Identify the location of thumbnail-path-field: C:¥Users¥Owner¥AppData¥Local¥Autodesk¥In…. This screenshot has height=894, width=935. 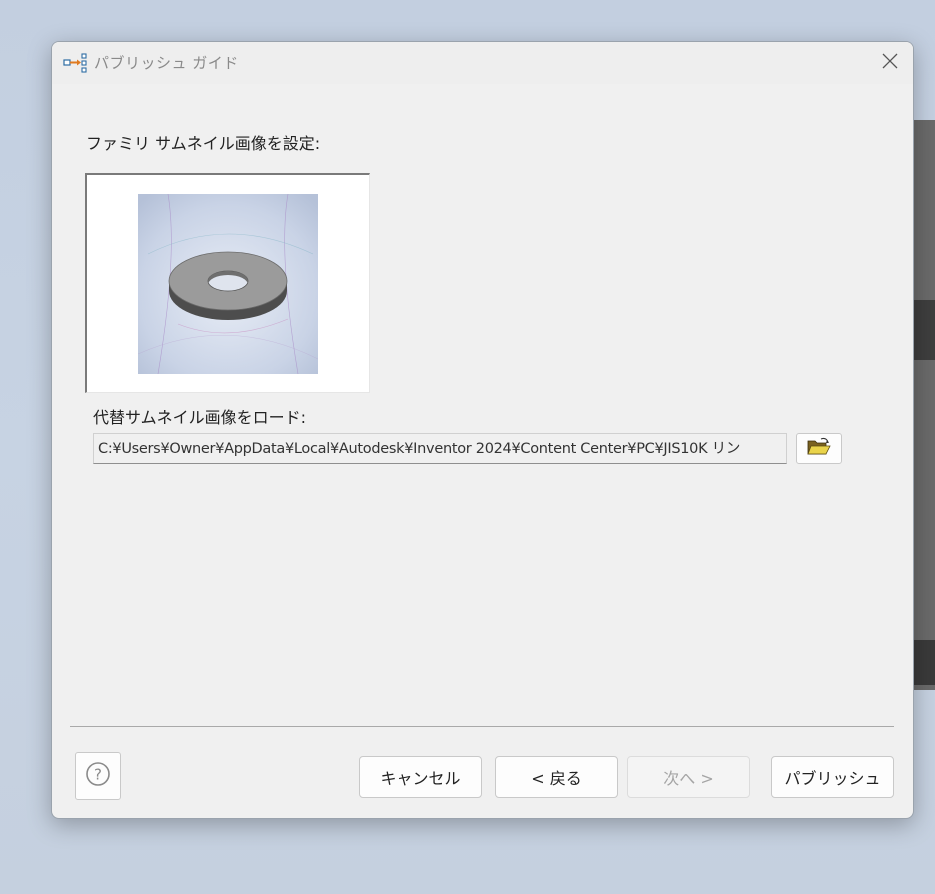
(440, 448).